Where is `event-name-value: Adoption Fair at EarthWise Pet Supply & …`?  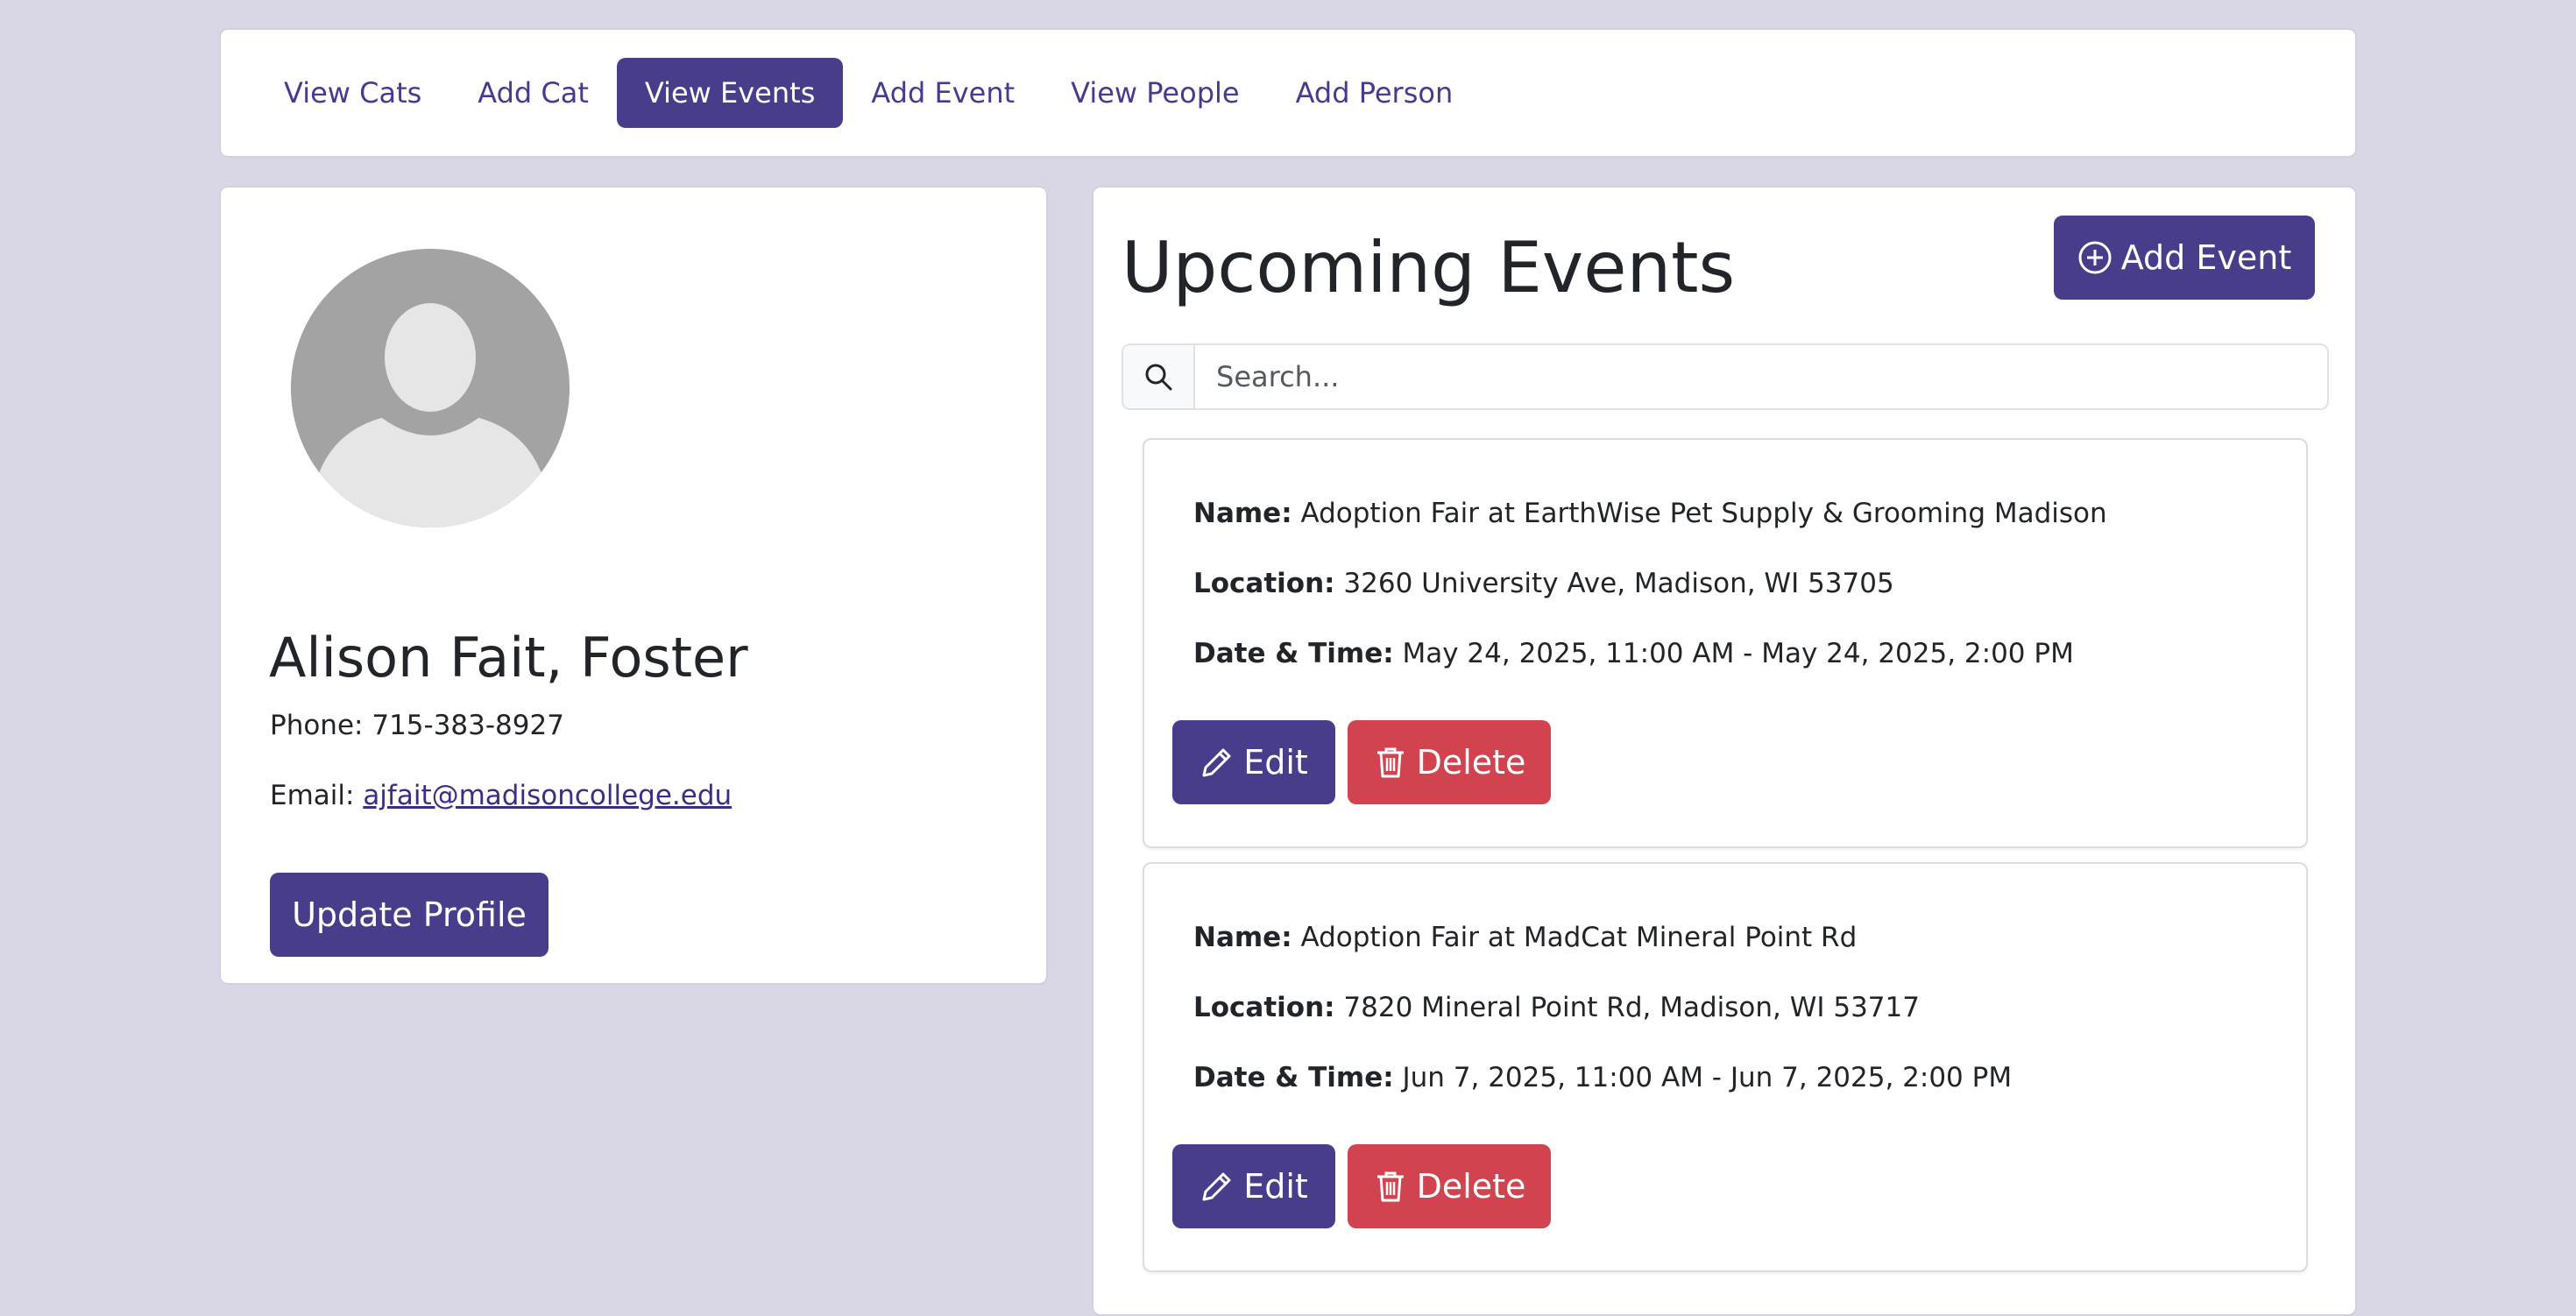
event-name-value: Adoption Fair at EarthWise Pet Supply & … is located at coordinates (1703, 513).